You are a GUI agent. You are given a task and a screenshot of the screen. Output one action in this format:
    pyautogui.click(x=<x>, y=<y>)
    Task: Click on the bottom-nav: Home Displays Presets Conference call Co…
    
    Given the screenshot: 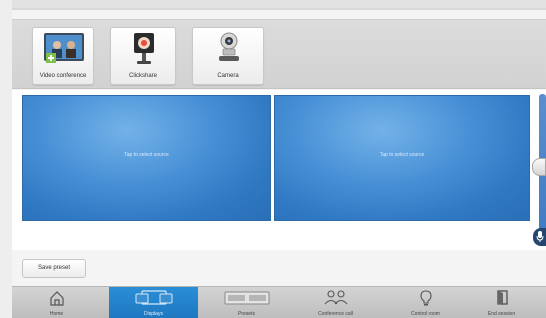 What is the action you would take?
    pyautogui.click(x=279, y=302)
    